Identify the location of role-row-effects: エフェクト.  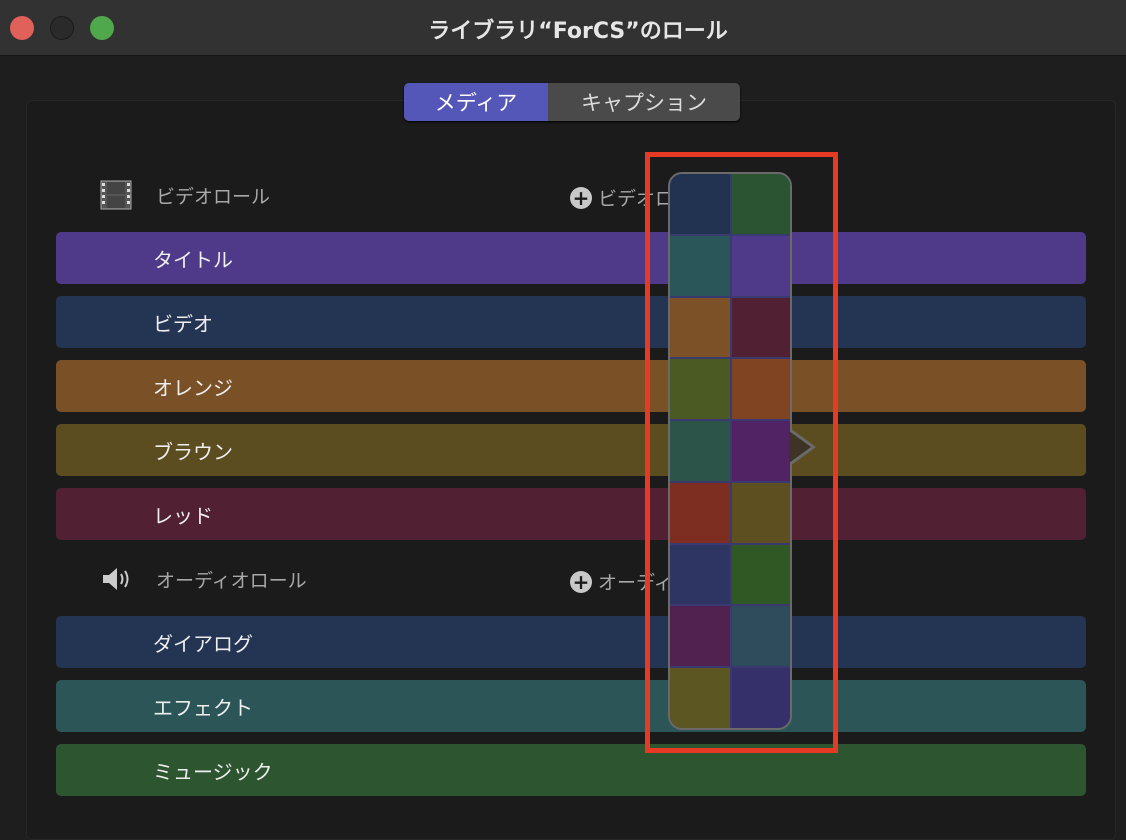
(571, 706).